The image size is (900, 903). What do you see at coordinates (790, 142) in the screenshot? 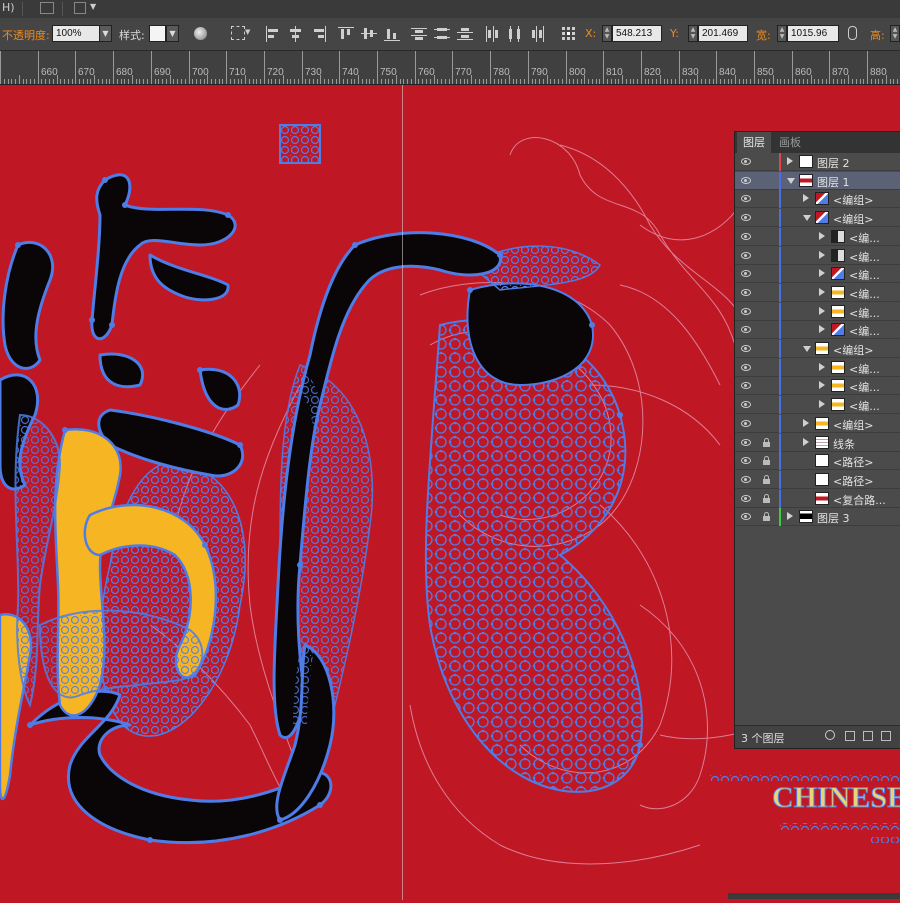
I see `tab-artboards: 画板` at bounding box center [790, 142].